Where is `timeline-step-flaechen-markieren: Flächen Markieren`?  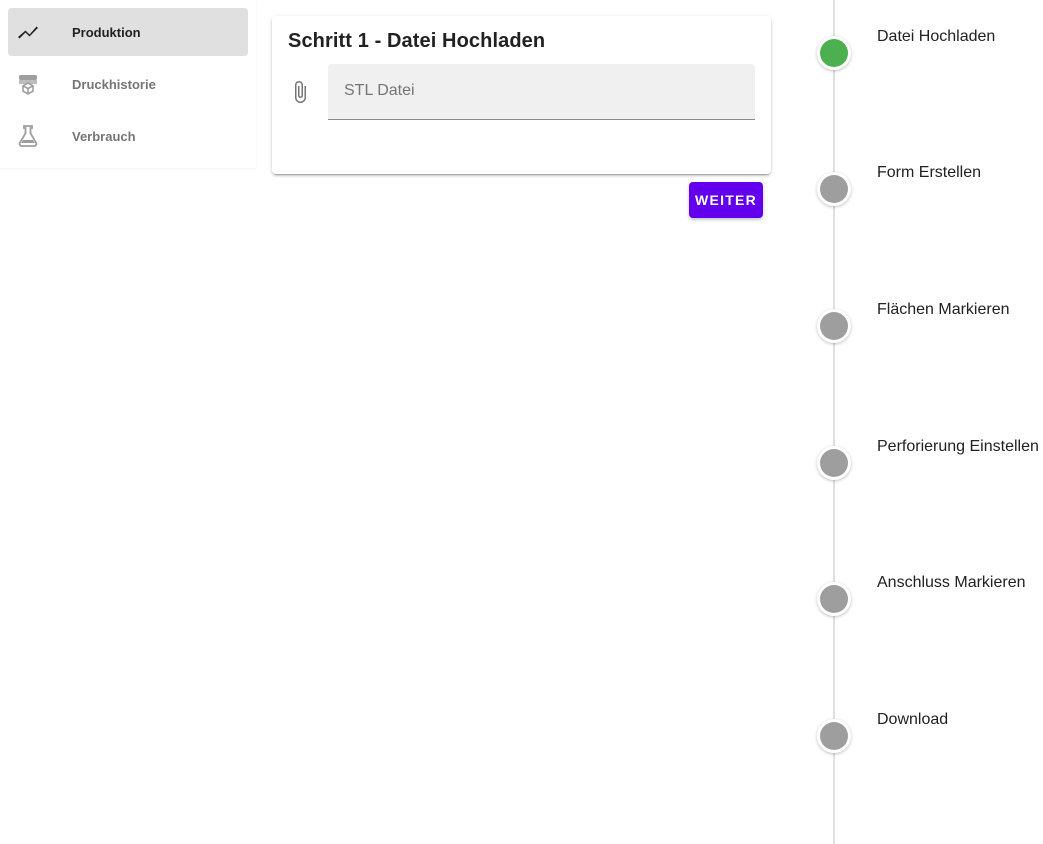
timeline-step-flaechen-markieren: Flächen Markieren is located at coordinates (929, 321).